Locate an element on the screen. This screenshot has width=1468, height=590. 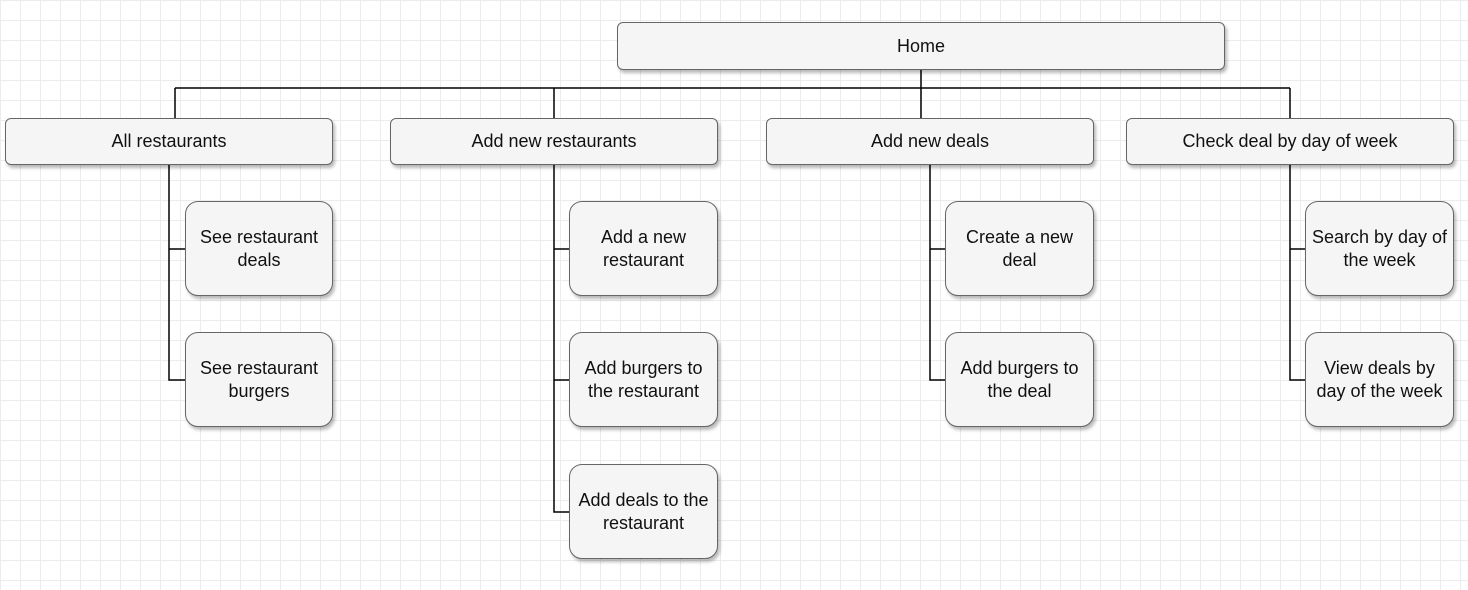
add-new-deals-label: Add new deals is located at coordinates (930, 141).